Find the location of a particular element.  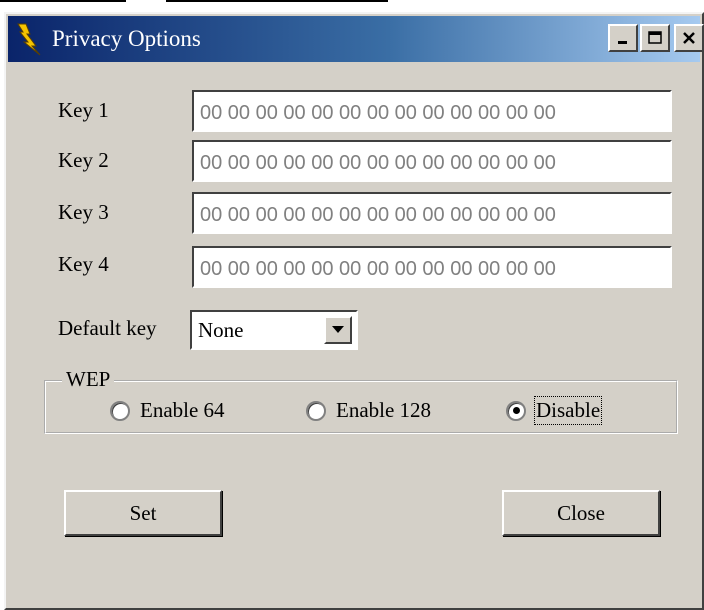

window-title: Privacy Options is located at coordinates (126, 38).